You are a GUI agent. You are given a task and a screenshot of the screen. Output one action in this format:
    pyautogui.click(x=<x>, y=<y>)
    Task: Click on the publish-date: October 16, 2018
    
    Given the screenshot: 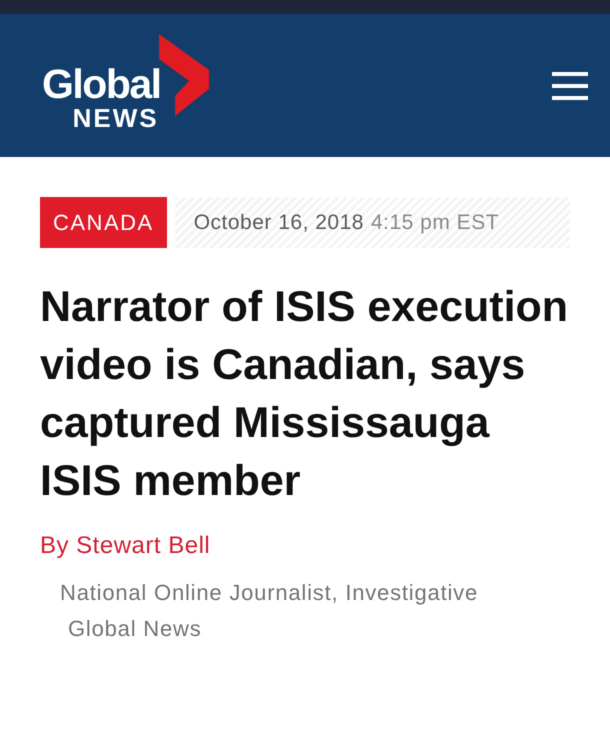 What is the action you would take?
    pyautogui.click(x=279, y=222)
    